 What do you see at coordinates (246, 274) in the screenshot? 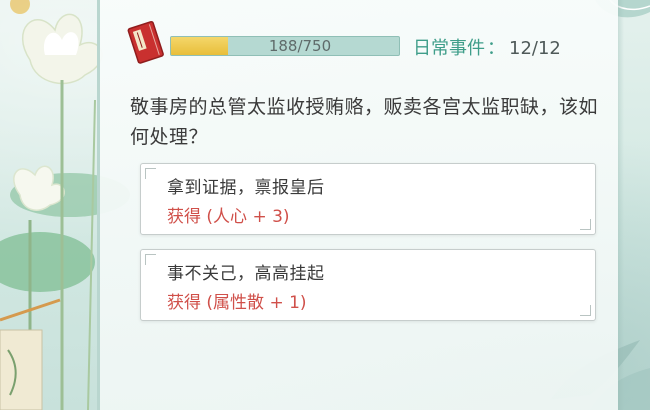
I see `option-title: 事不关己，高高挂起` at bounding box center [246, 274].